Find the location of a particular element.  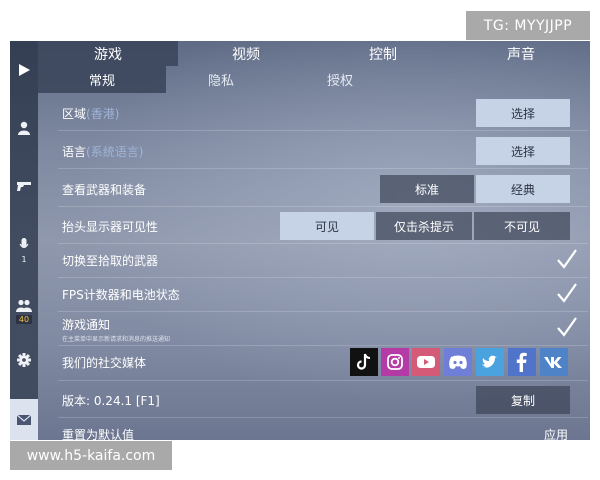

tab-sound: 声音 is located at coordinates (521, 53).